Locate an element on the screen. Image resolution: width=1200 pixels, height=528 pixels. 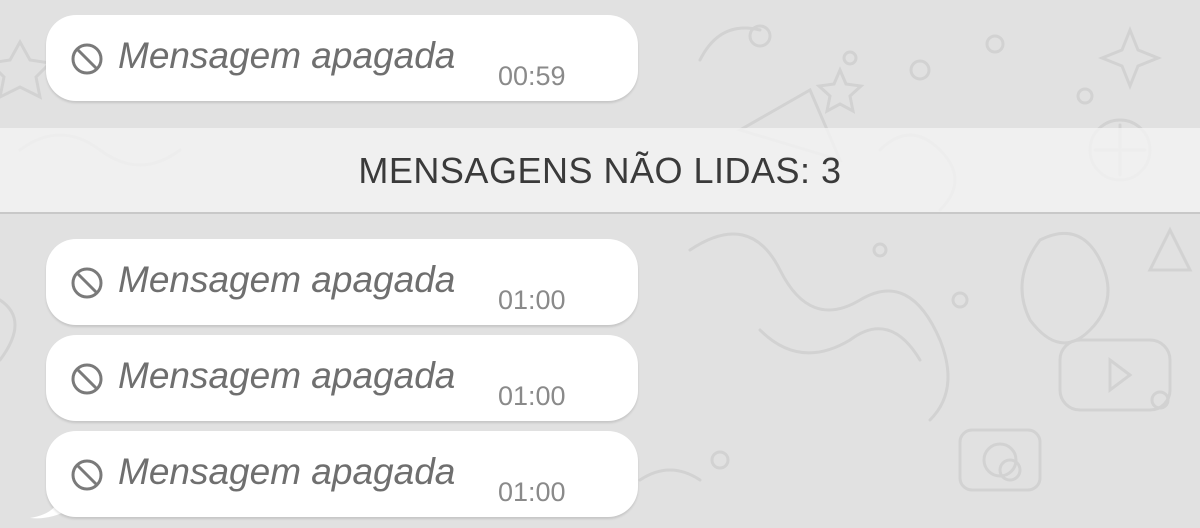
unread-messages-label: MENSAGENS NÃO LIDAS: 3 is located at coordinates (600, 170).